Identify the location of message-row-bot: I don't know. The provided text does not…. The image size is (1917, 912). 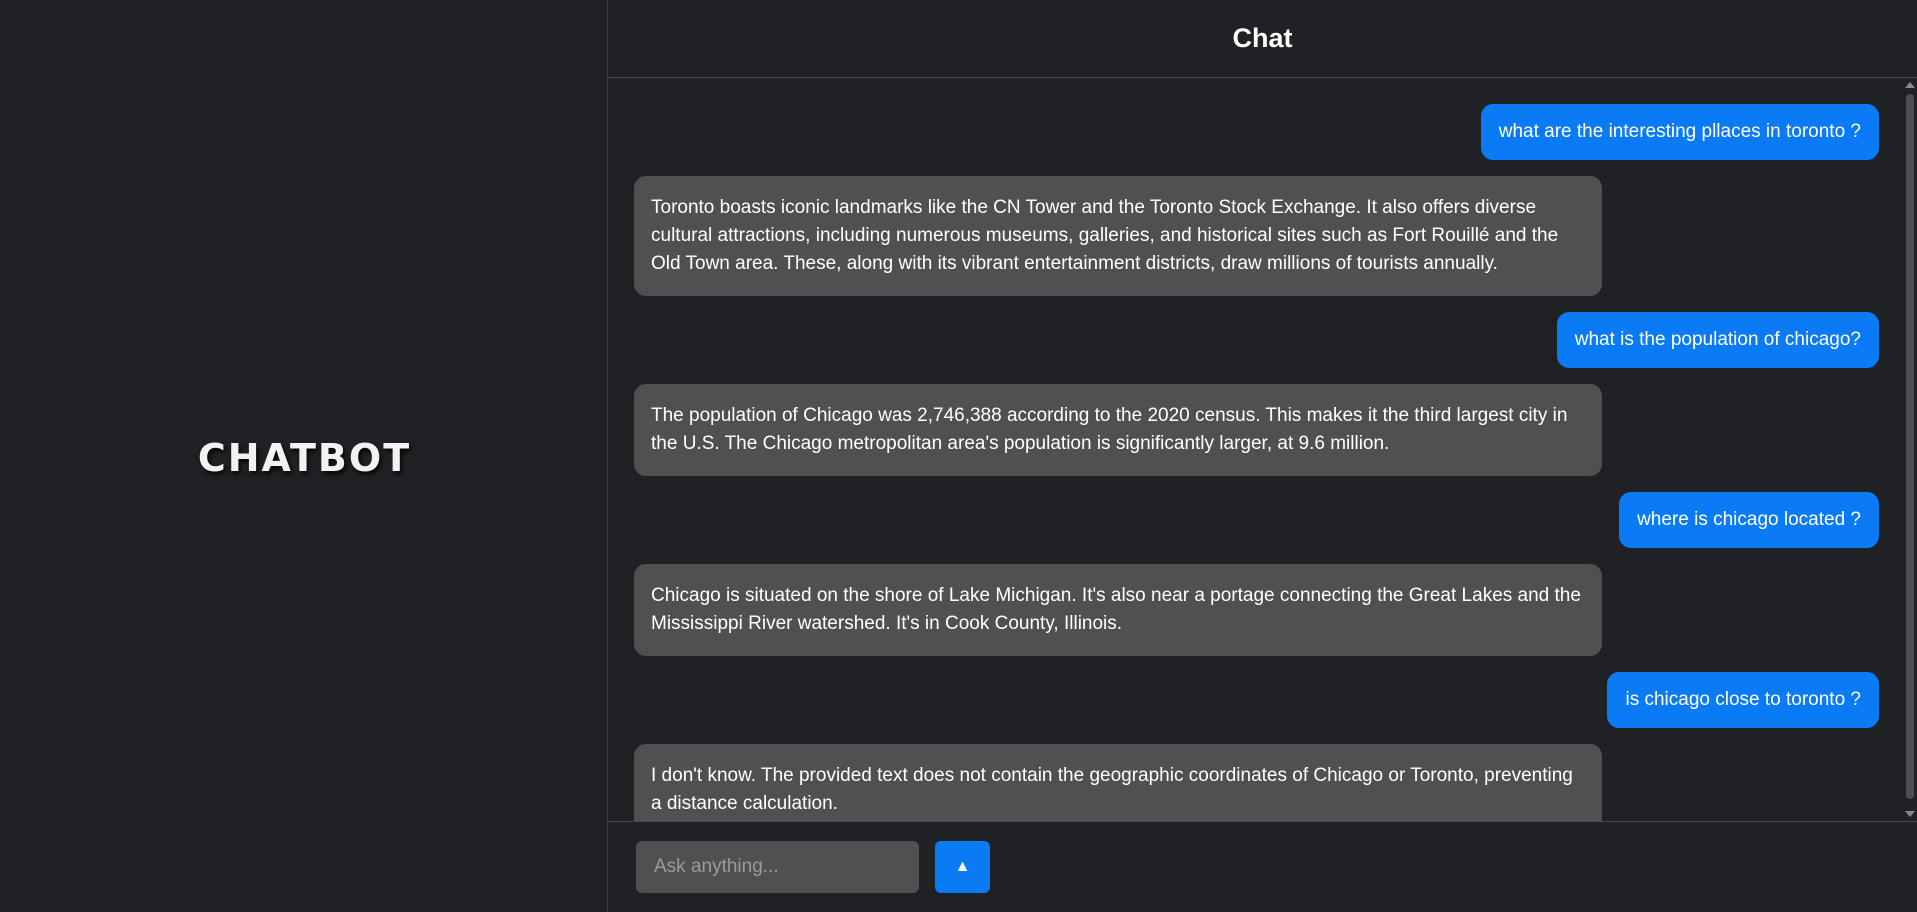
(1256, 782).